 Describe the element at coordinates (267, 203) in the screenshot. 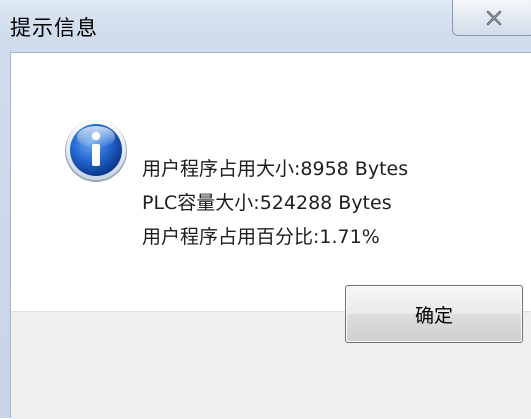

I see `plc-capacity-line: PLC容量大小:524288 Bytes` at that location.